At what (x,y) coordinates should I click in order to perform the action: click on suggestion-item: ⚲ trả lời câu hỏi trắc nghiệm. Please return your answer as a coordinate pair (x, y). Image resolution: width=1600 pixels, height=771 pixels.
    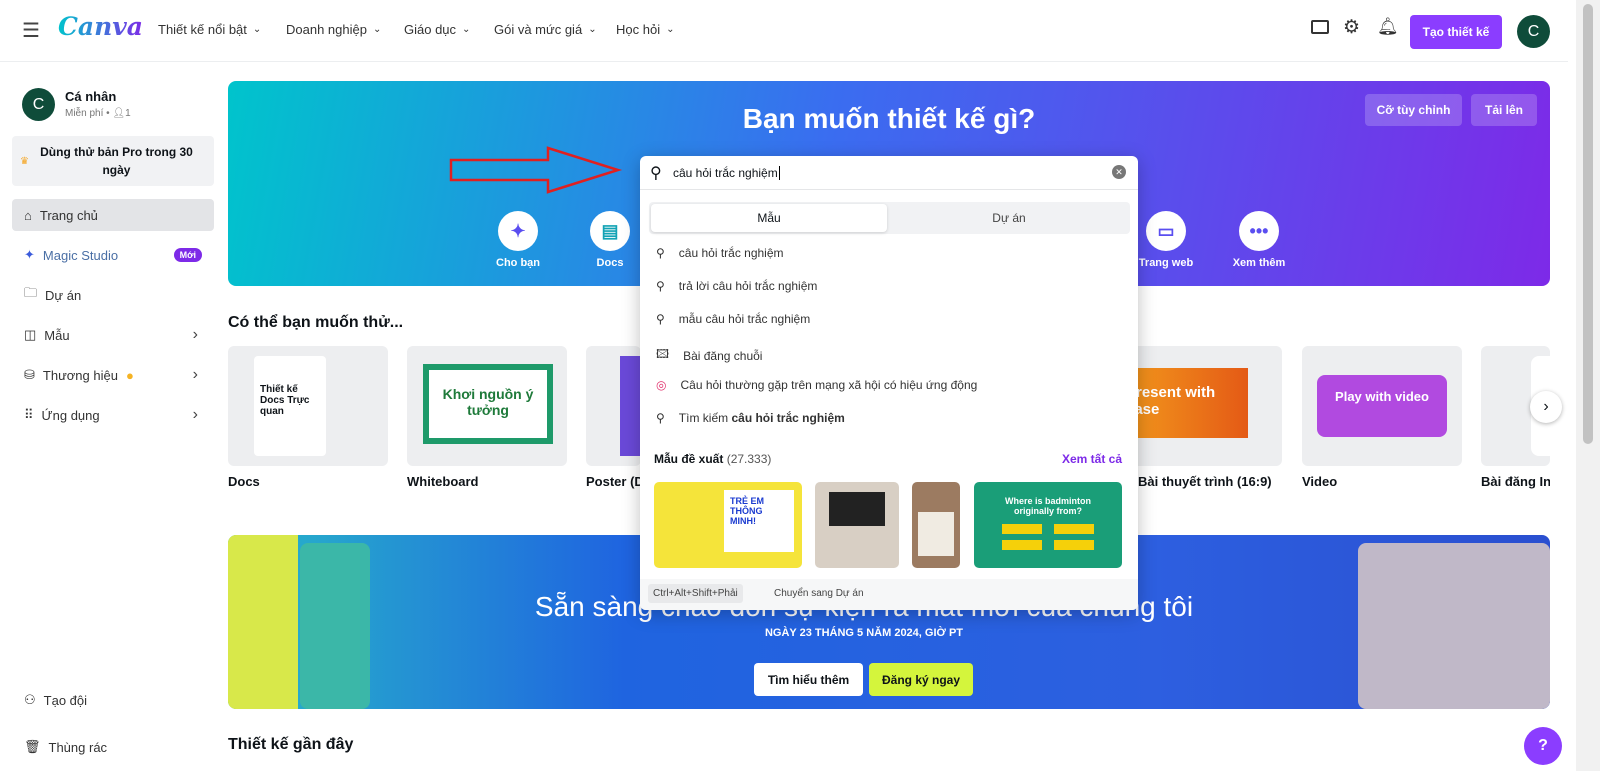
    Looking at the image, I should click on (736, 286).